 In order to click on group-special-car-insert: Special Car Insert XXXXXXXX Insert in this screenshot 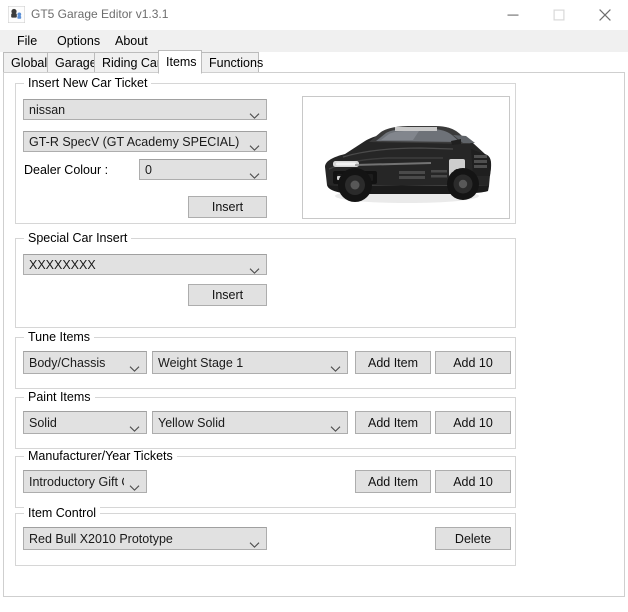, I will do `click(265, 279)`.